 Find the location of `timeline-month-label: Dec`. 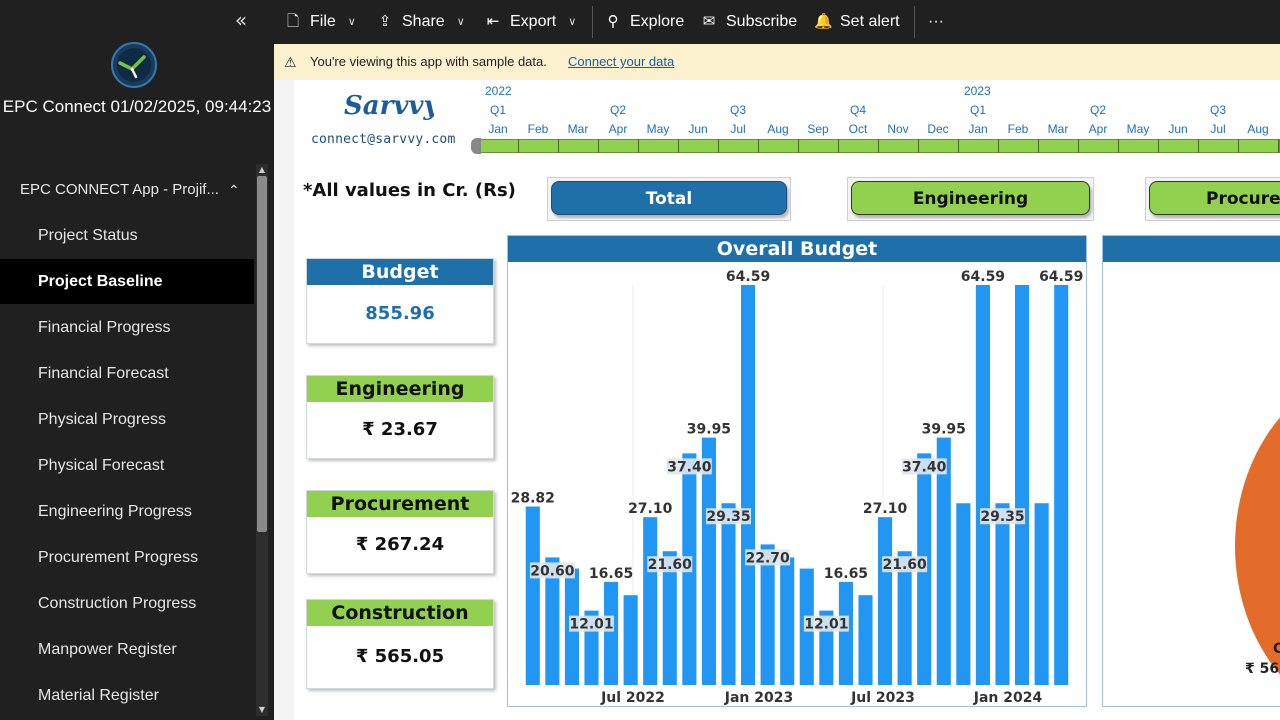

timeline-month-label: Dec is located at coordinates (938, 129).